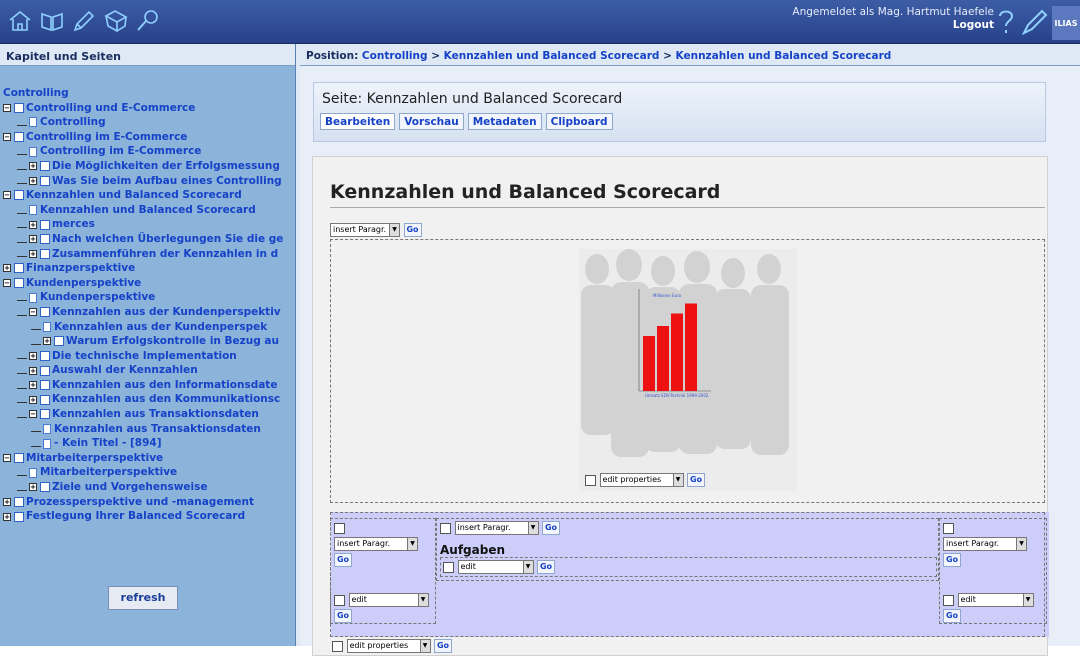  Describe the element at coordinates (22, 254) in the screenshot. I see `tree-connector` at that location.